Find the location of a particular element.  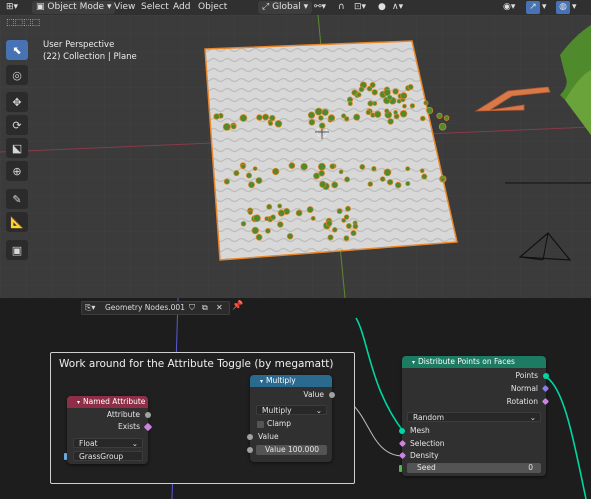

rotate-icon: ⟳ is located at coordinates (17, 125).